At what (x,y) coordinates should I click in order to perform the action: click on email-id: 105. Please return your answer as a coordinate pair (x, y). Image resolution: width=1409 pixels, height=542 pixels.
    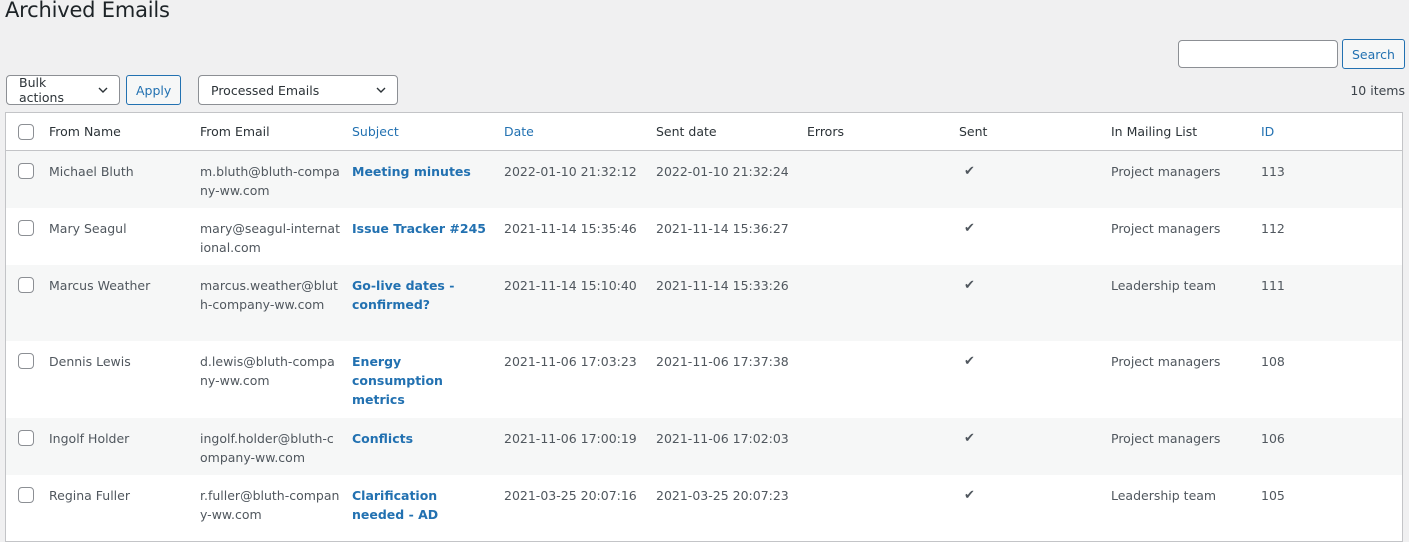
    Looking at the image, I should click on (1273, 495).